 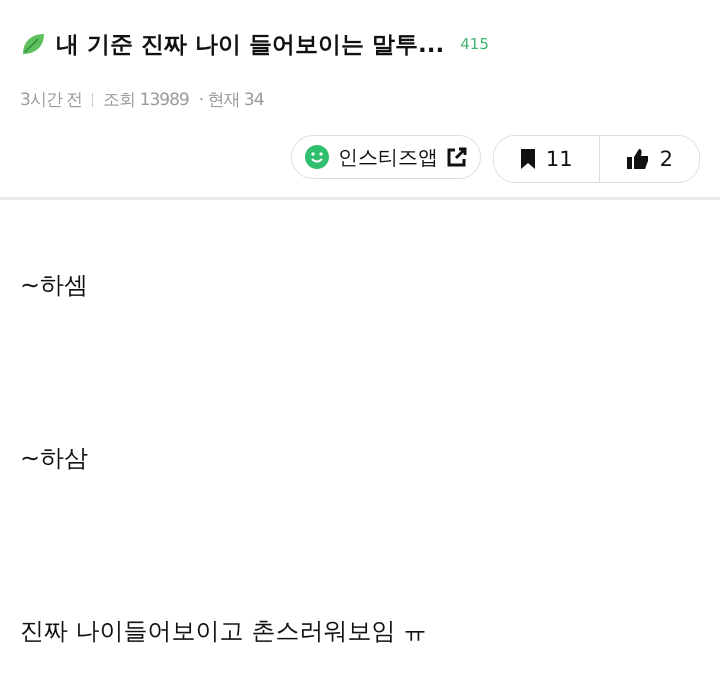 I want to click on app-link-button: 인스티즈앱, so click(x=385, y=157).